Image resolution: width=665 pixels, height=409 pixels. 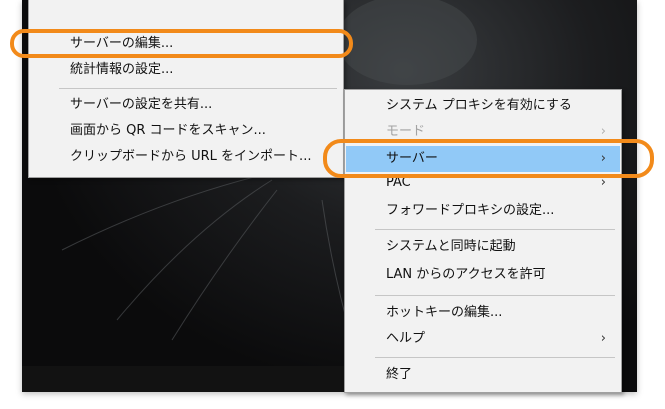 What do you see at coordinates (406, 131) in the screenshot?
I see `menu-item-label: モード` at bounding box center [406, 131].